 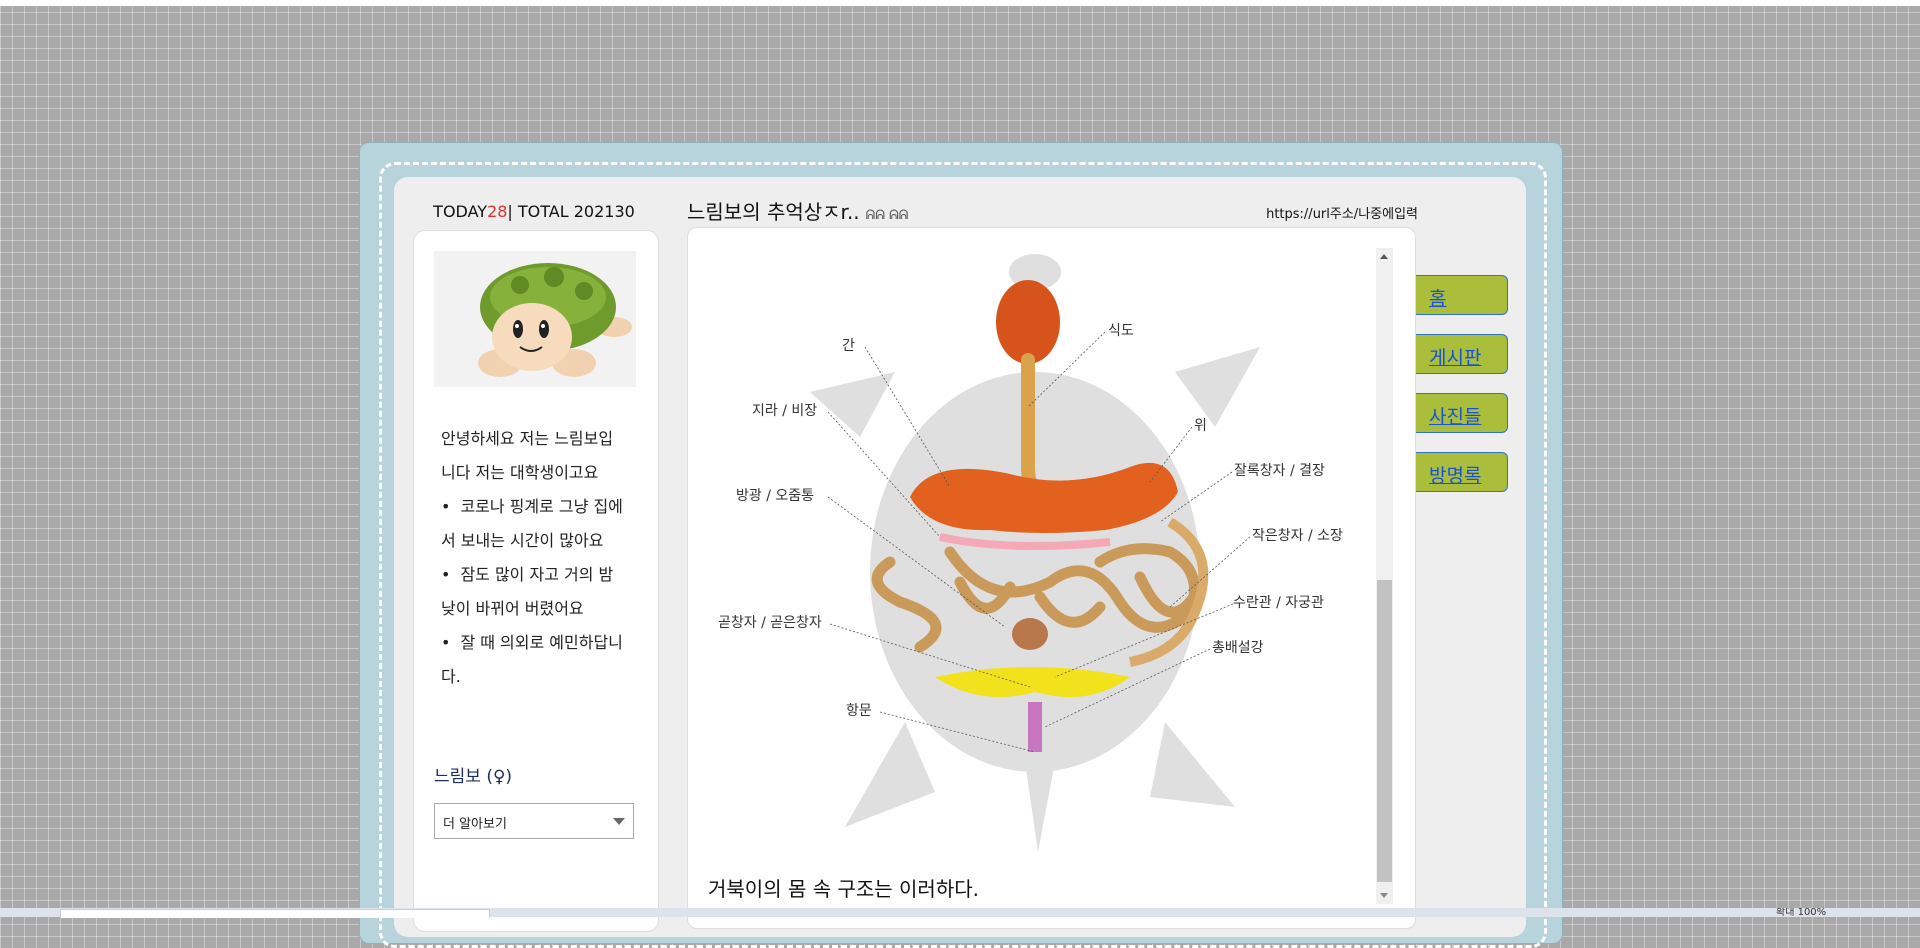 What do you see at coordinates (1384, 576) in the screenshot?
I see `content-scrollbar` at bounding box center [1384, 576].